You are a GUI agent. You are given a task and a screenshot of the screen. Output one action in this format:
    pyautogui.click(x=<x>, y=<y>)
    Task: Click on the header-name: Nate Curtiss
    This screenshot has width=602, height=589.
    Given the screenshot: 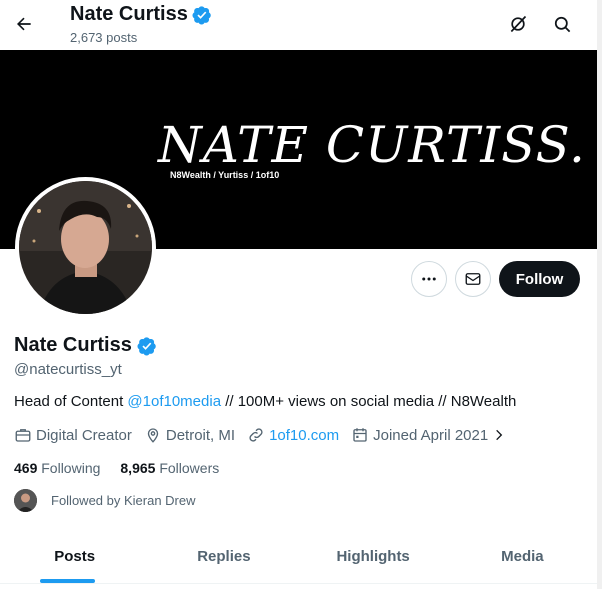 What is the action you would take?
    pyautogui.click(x=129, y=14)
    